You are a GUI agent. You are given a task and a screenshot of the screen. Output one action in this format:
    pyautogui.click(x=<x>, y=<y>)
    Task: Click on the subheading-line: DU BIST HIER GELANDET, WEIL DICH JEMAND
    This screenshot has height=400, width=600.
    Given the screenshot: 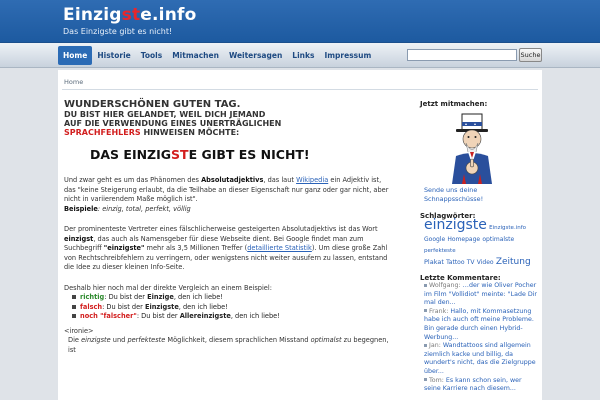 What is the action you would take?
    pyautogui.click(x=165, y=114)
    